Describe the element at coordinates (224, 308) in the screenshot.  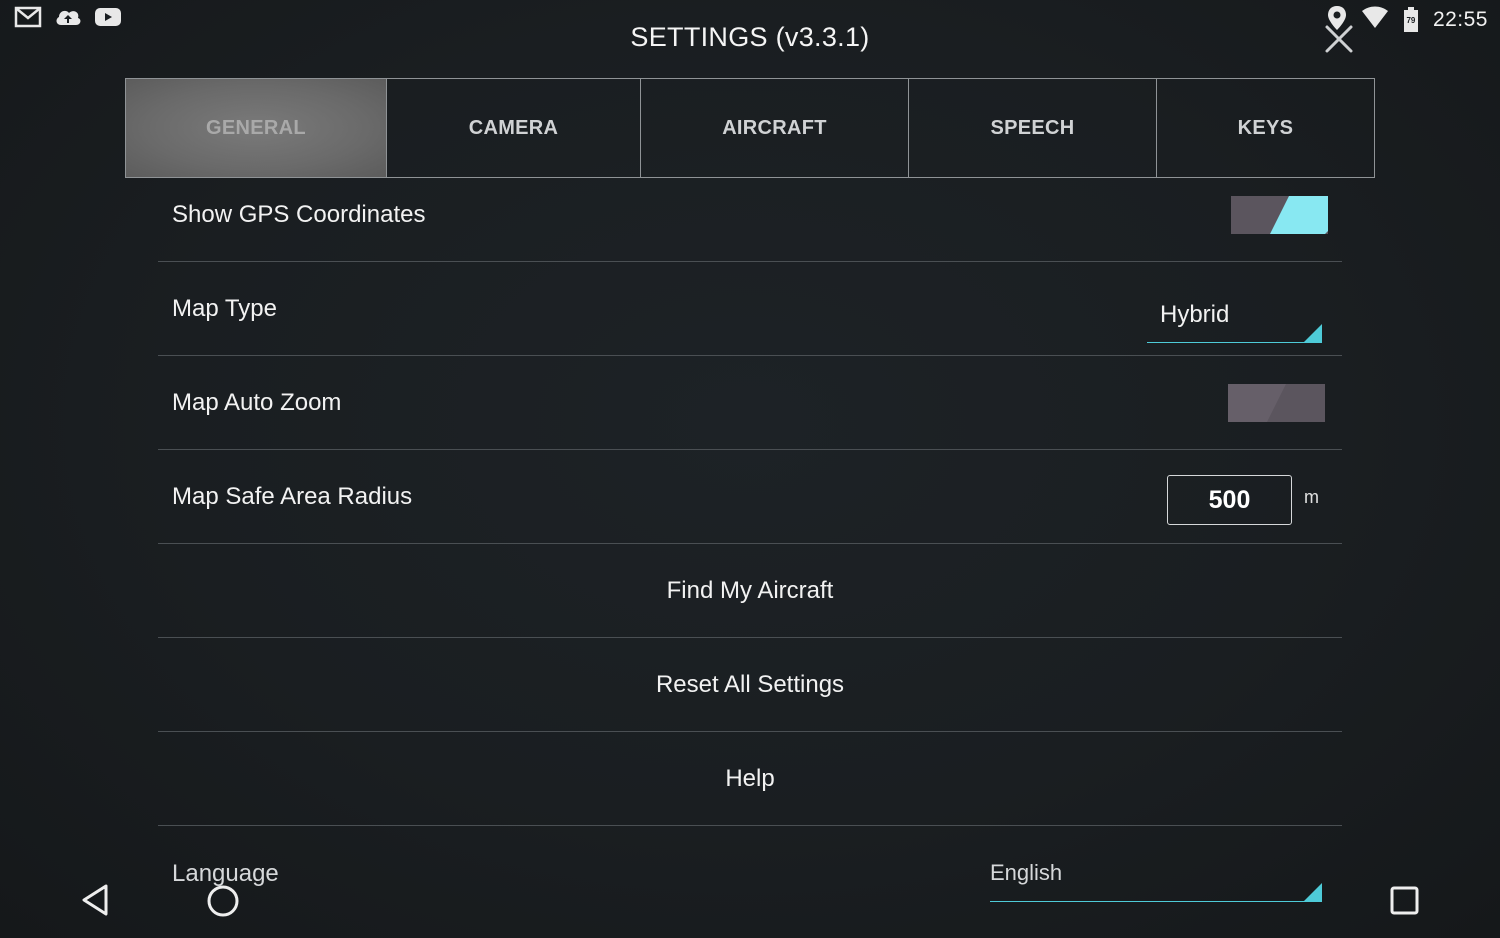
I see `map-type-label: Map Type` at that location.